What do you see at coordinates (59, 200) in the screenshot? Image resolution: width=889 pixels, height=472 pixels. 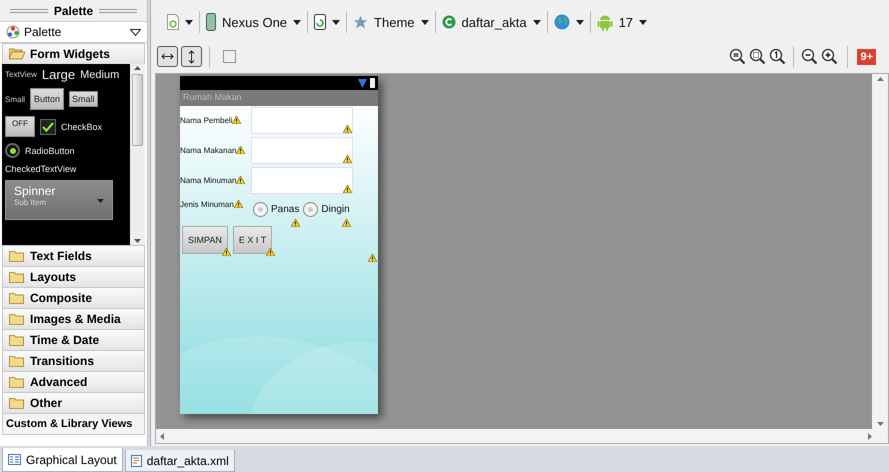 I see `spinner-widget: Spinner Sub Item` at bounding box center [59, 200].